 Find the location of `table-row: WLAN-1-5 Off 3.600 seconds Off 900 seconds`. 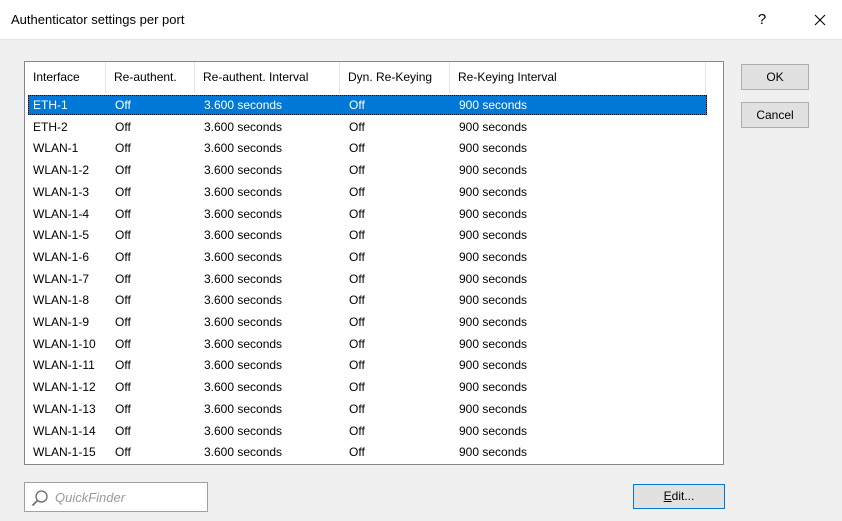

table-row: WLAN-1-5 Off 3.600 seconds Off 900 seconds is located at coordinates (367, 235).